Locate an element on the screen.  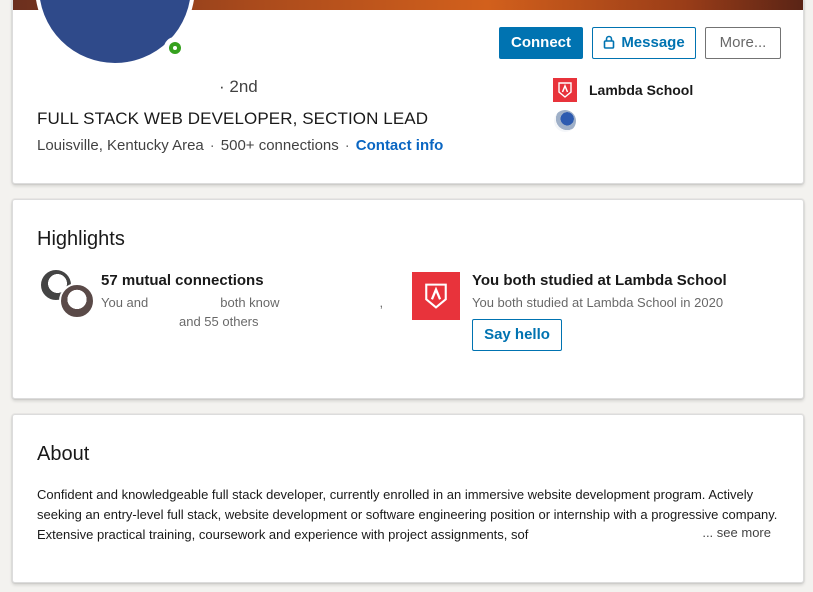
connection-degree: · 2nd is located at coordinates (238, 86).